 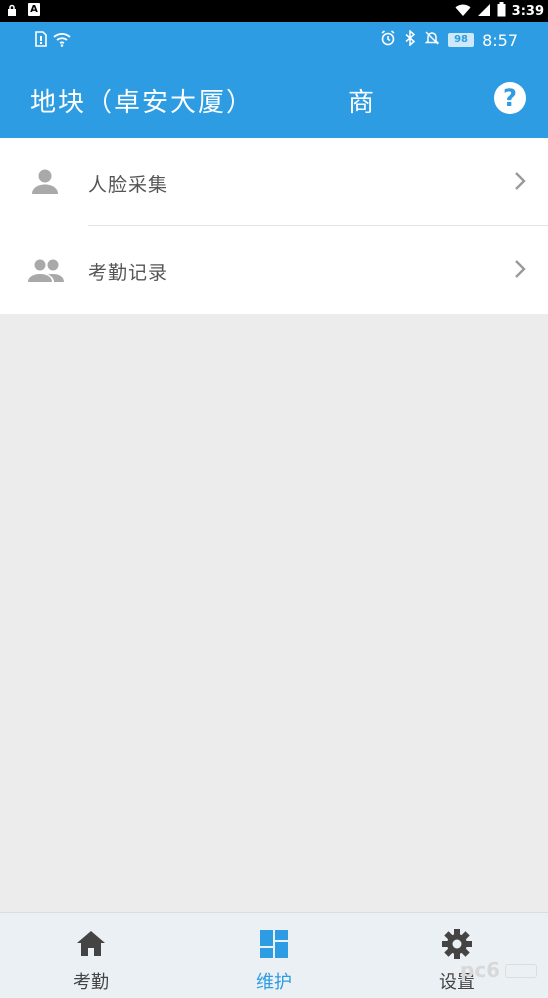 What do you see at coordinates (410, 39) in the screenshot?
I see `bluetooth-icon` at bounding box center [410, 39].